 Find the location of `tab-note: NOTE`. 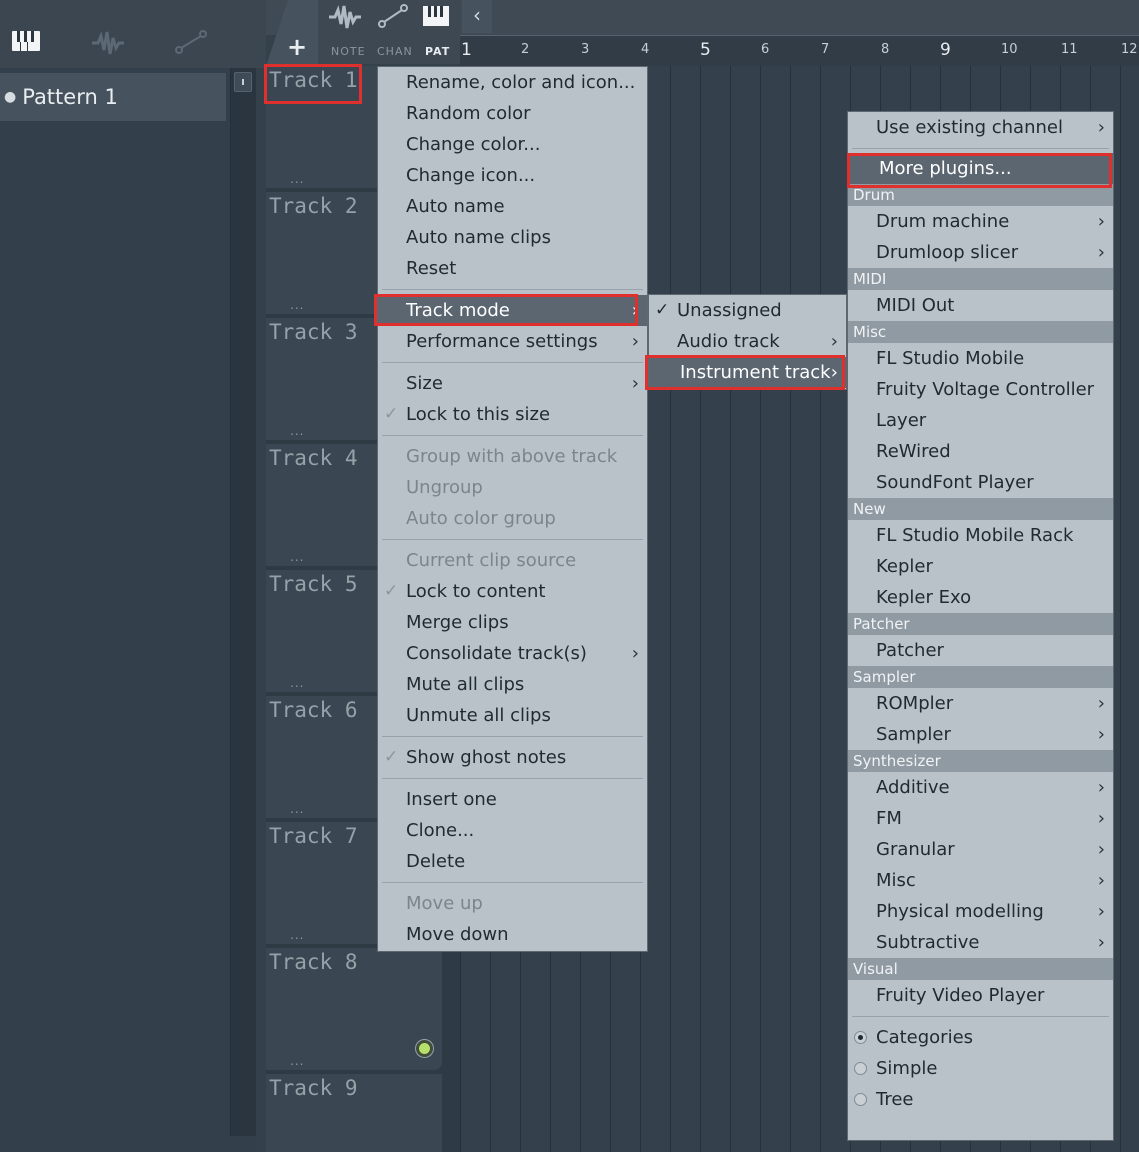

tab-note: NOTE is located at coordinates (348, 51).